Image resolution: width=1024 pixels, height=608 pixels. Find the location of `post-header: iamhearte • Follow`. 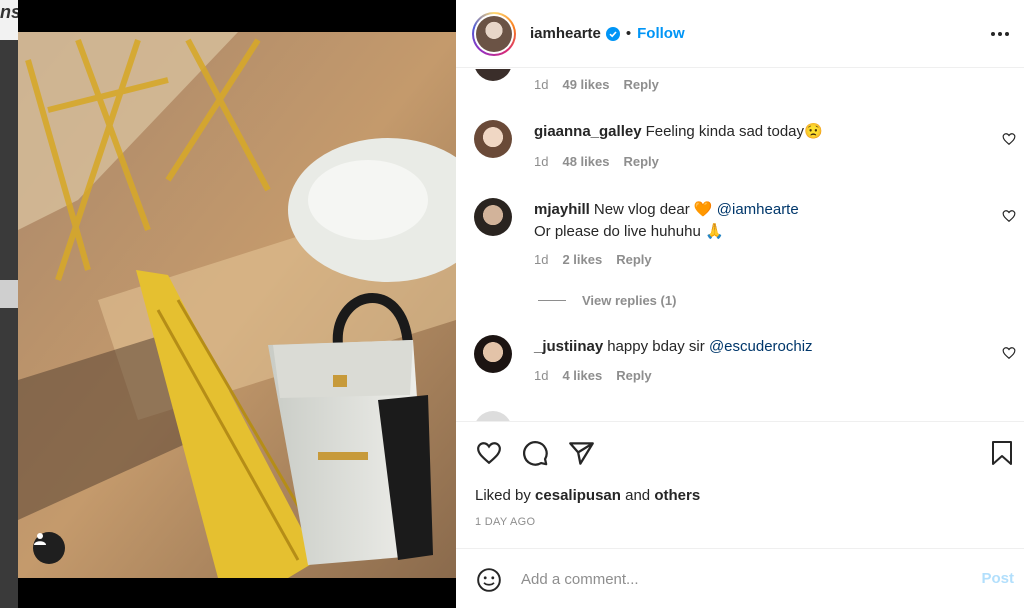

post-header: iamhearte • Follow is located at coordinates (740, 34).